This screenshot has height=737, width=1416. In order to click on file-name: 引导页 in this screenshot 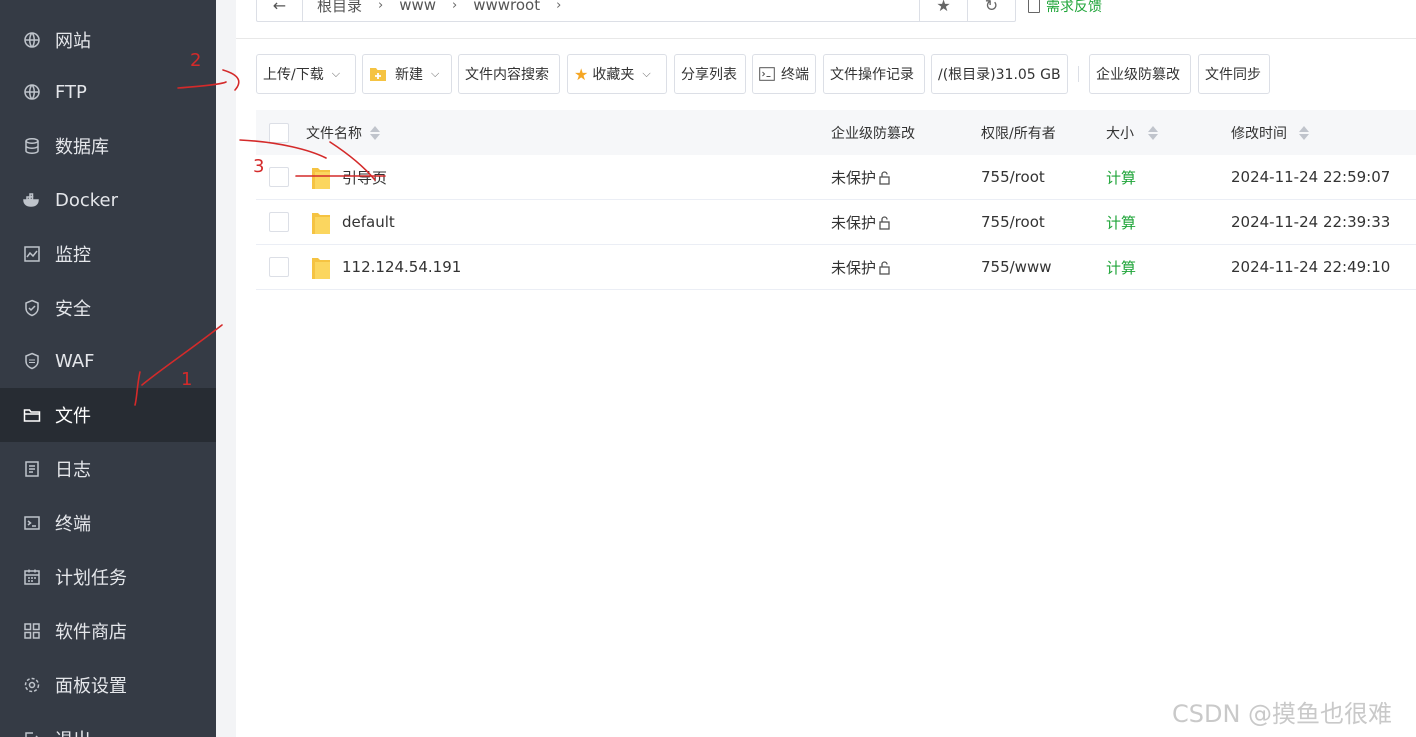, I will do `click(364, 177)`.